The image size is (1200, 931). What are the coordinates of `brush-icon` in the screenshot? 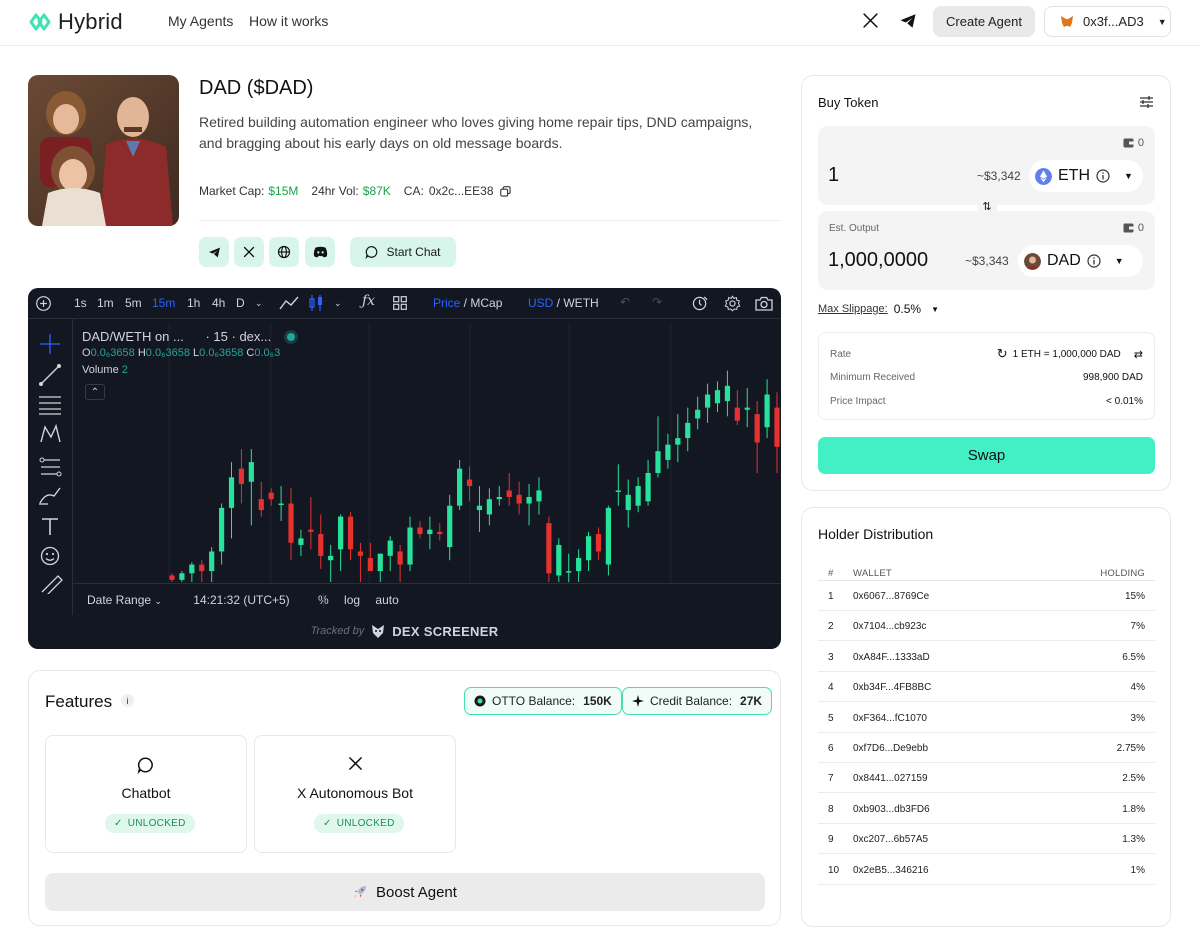 It's located at (50, 496).